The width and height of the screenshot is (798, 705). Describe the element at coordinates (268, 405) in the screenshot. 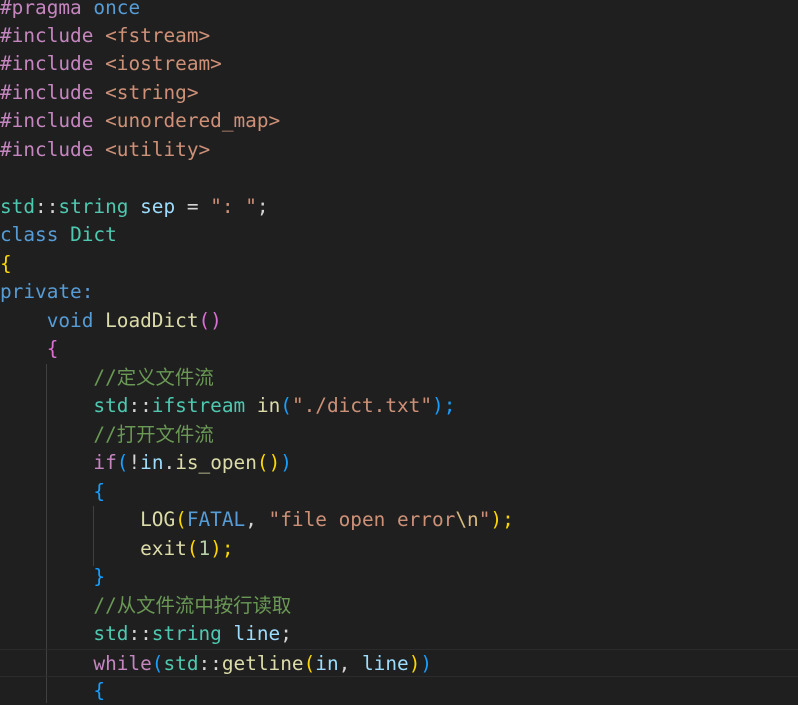

I see `token-function: in` at that location.